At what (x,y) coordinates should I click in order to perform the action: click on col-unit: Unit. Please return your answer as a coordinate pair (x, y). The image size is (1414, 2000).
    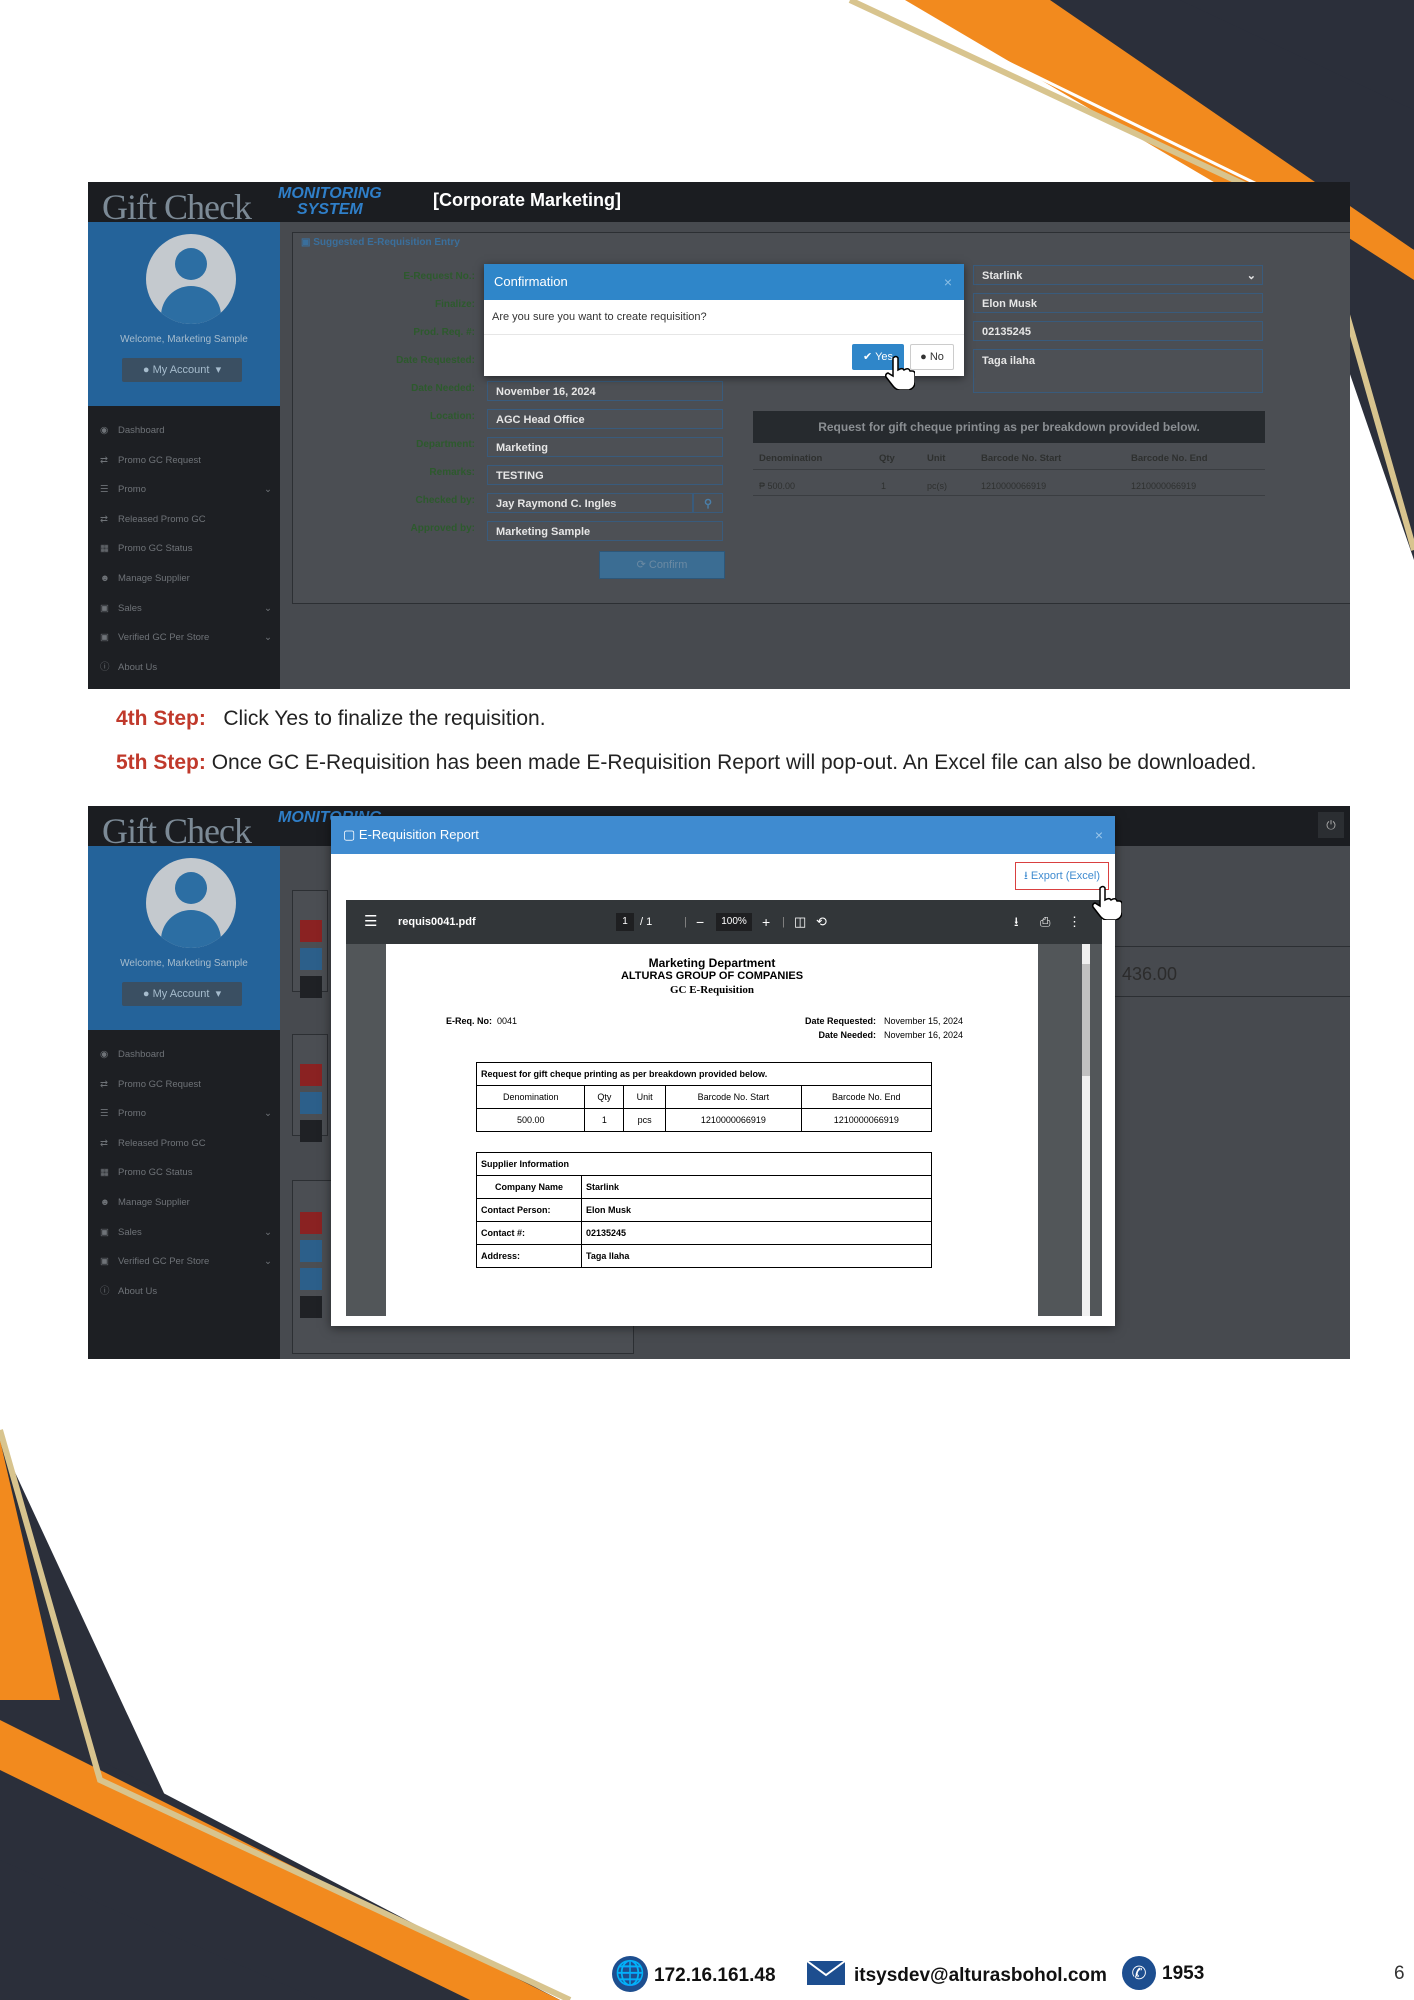
    Looking at the image, I should click on (936, 458).